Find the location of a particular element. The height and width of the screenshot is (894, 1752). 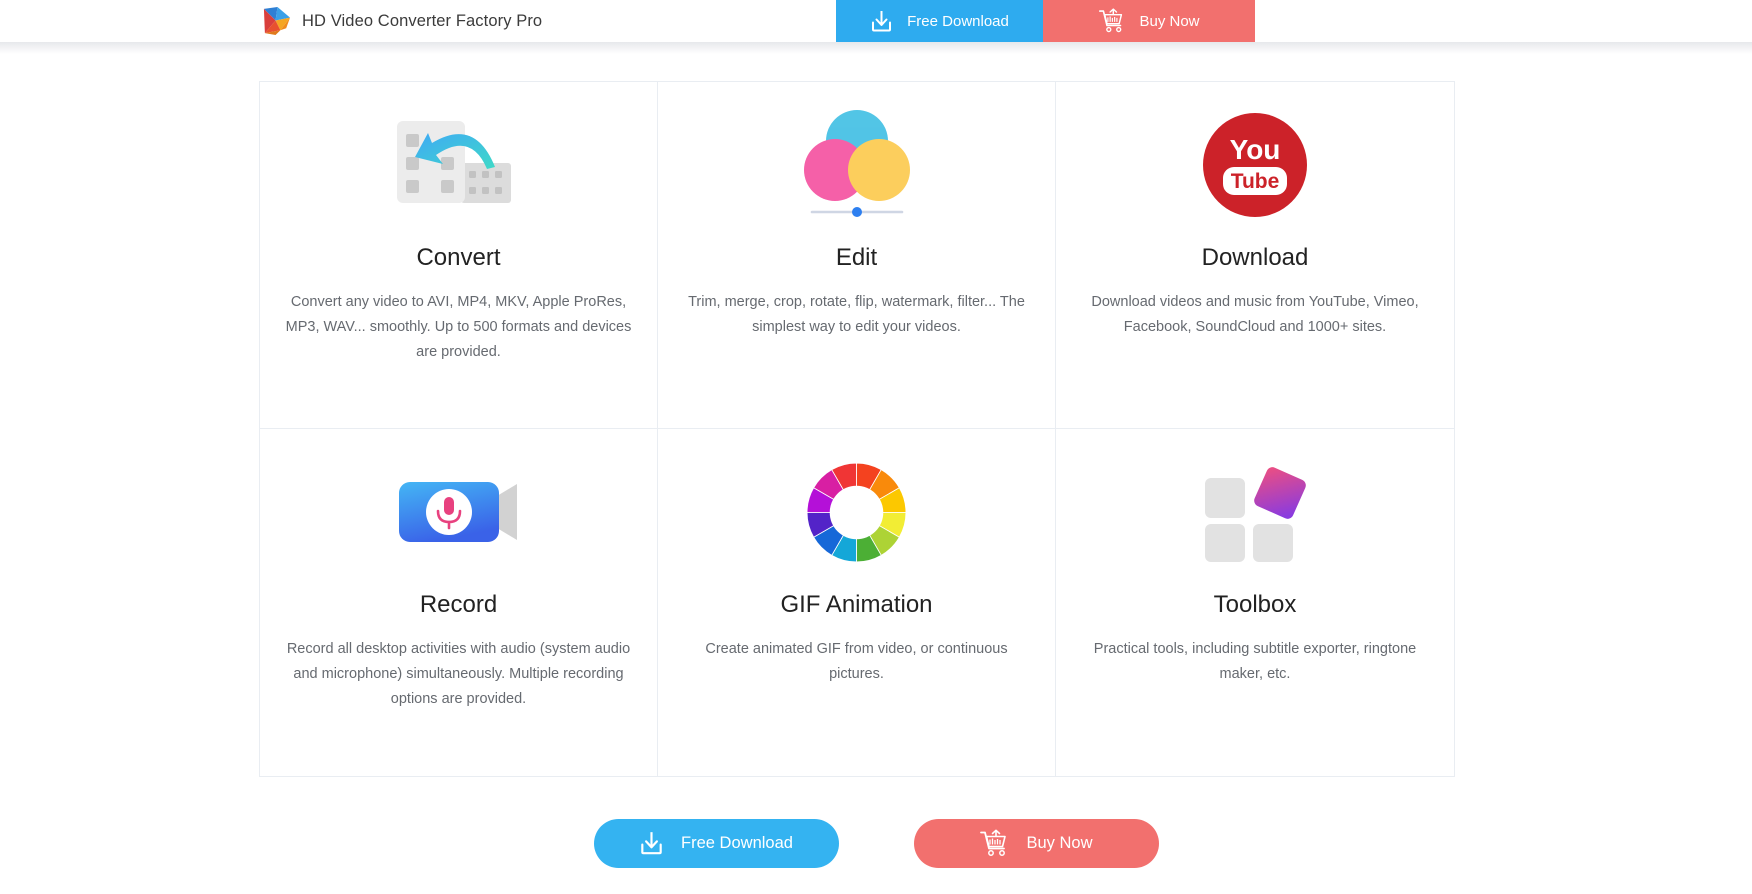

header-actions: Free Download Buy Now is located at coordinates (1045, 21).